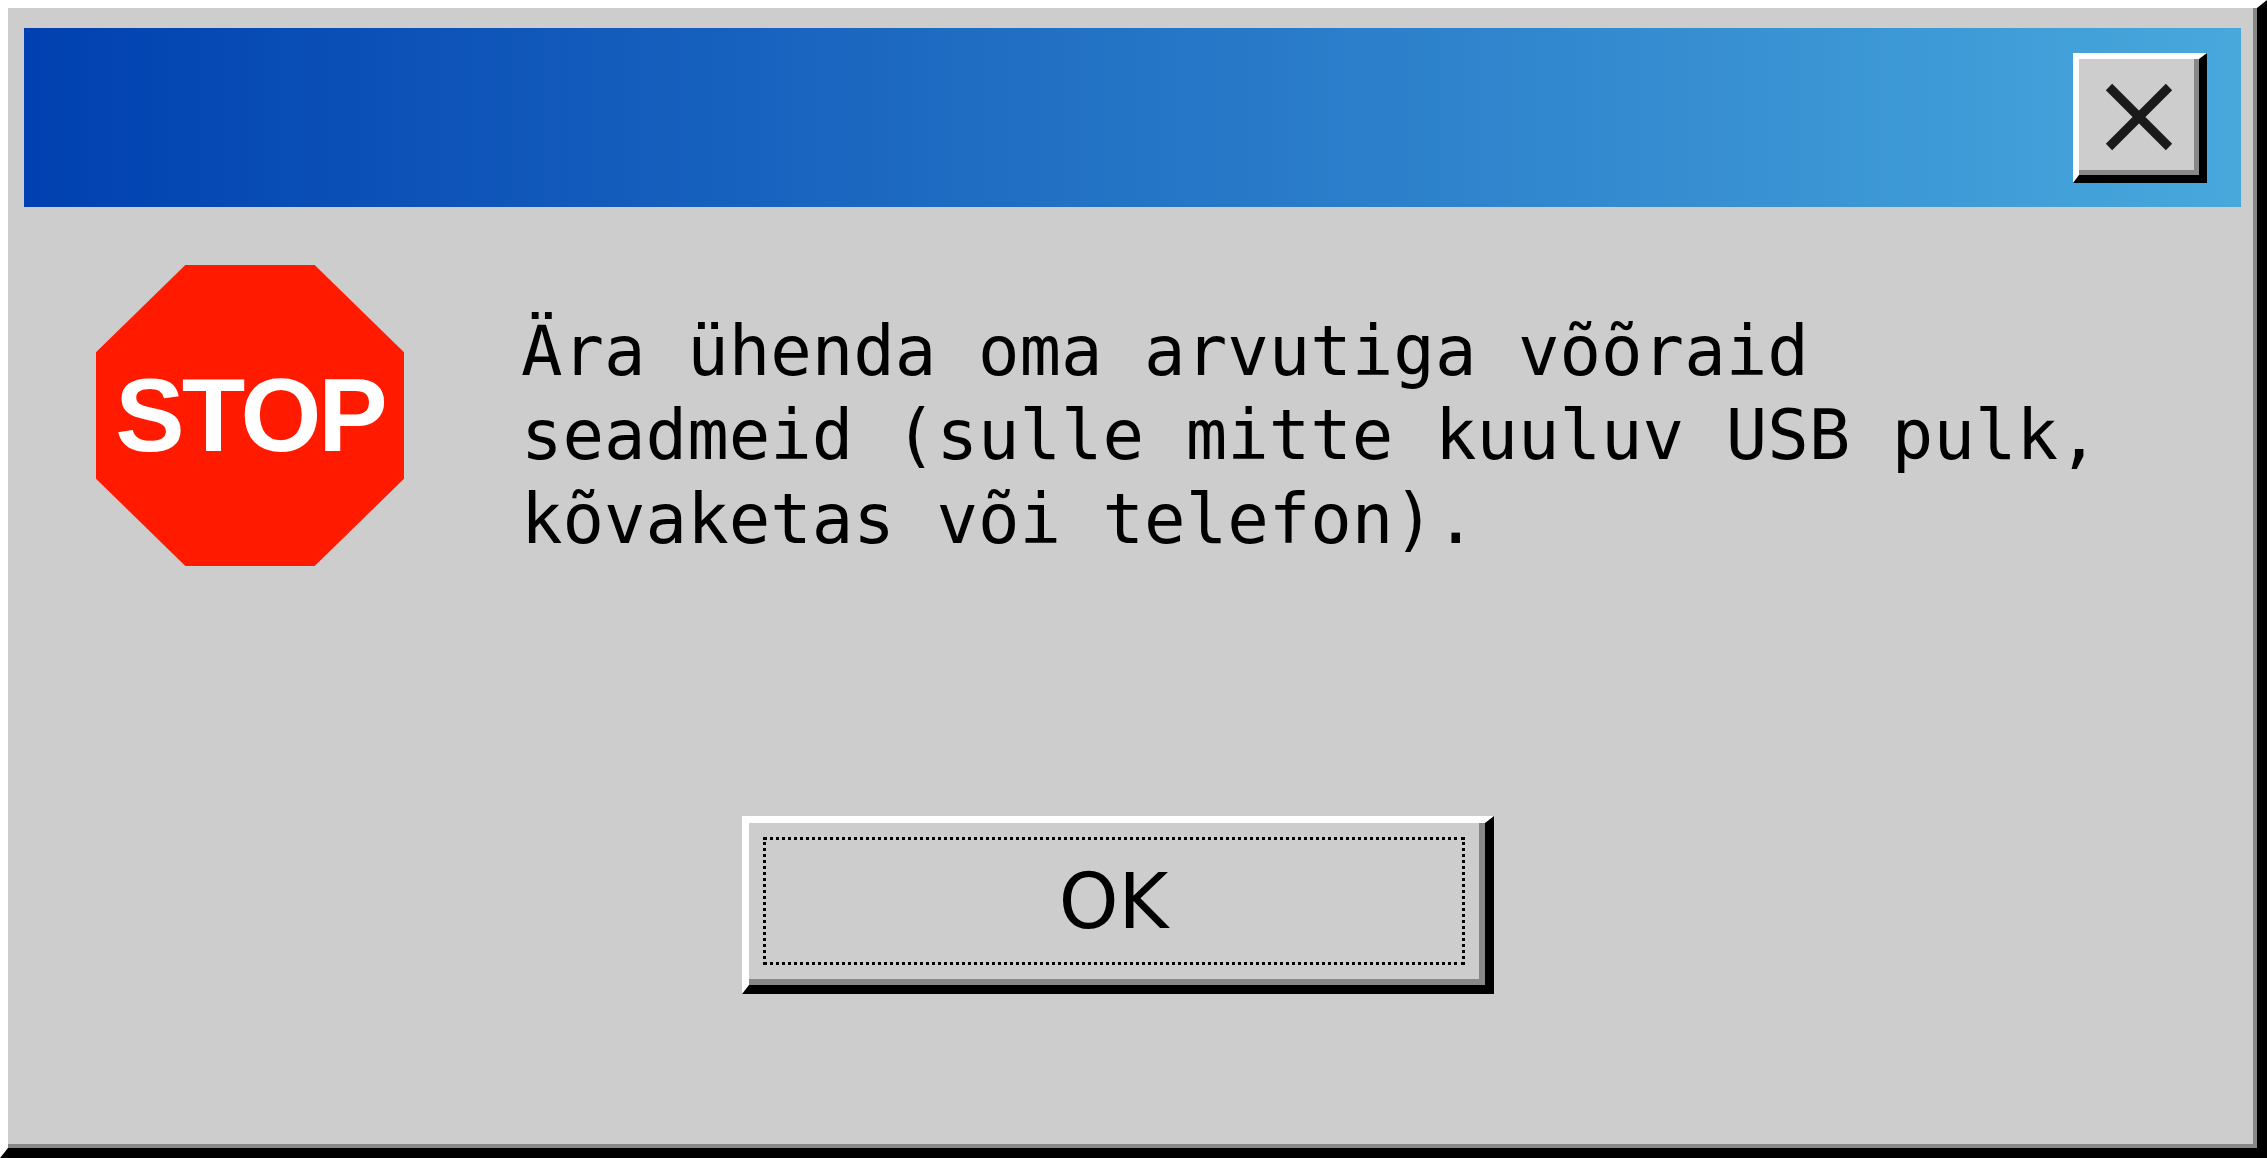 This screenshot has height=1158, width=2267. I want to click on close-button, so click(2140, 117).